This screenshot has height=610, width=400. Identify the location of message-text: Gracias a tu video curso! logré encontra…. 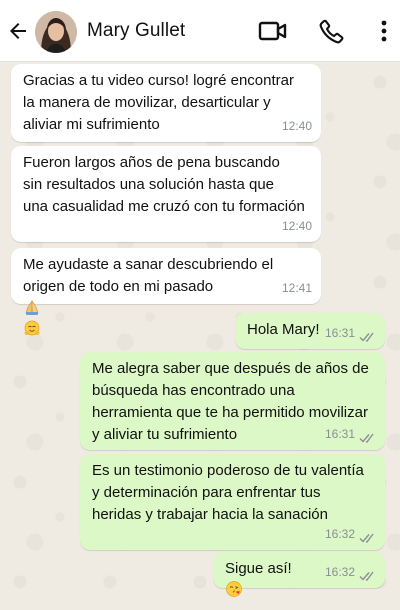
(158, 102).